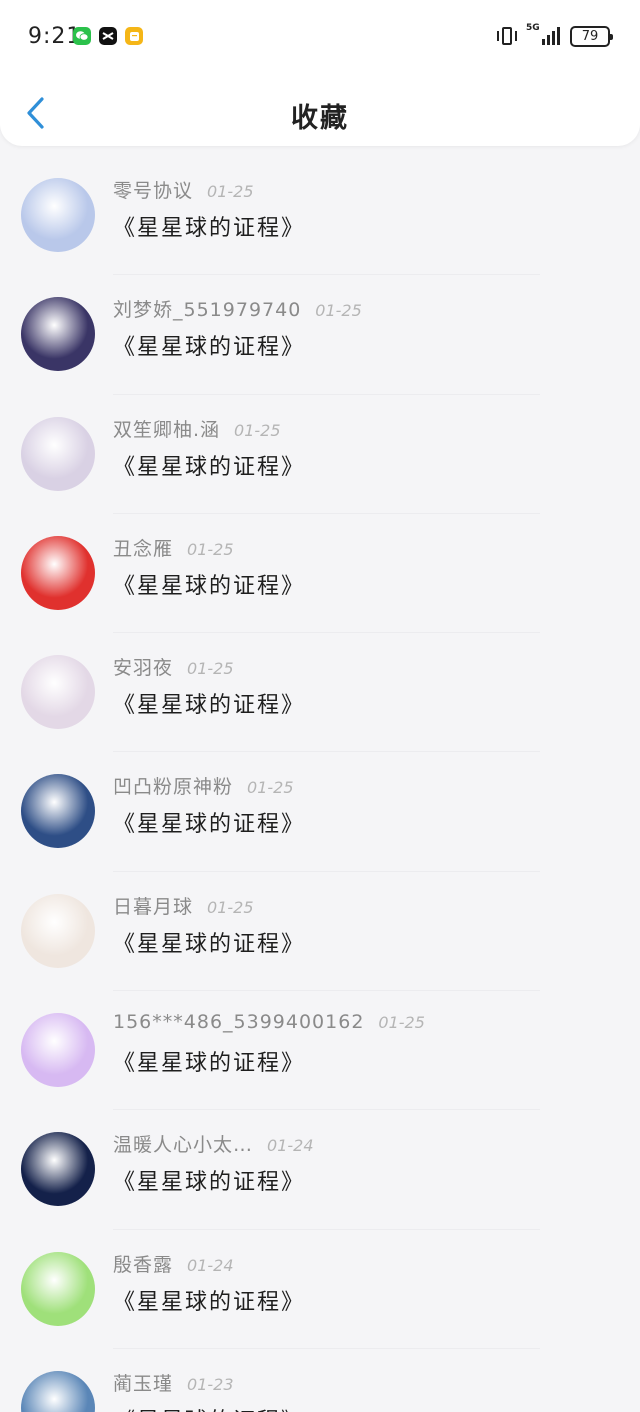  What do you see at coordinates (320, 693) in the screenshot?
I see `favorite-item: 安羽夜 01-25 《星星球的证程》` at bounding box center [320, 693].